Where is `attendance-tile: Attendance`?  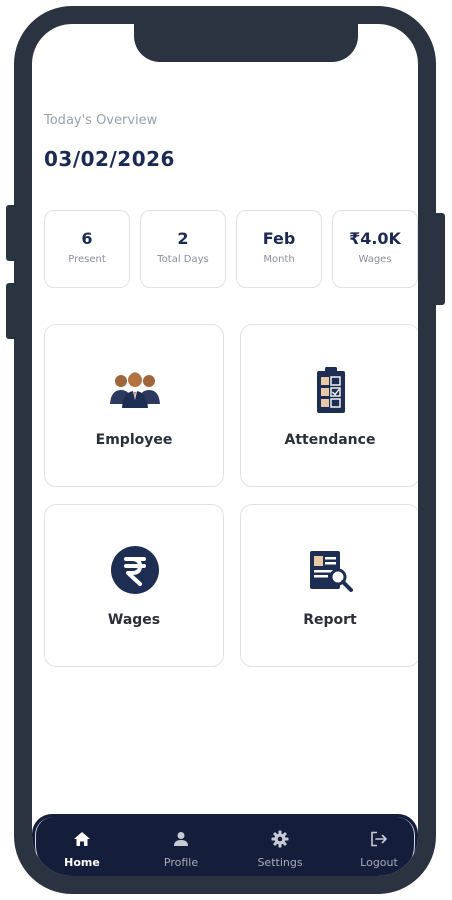
attendance-tile: Attendance is located at coordinates (329, 405).